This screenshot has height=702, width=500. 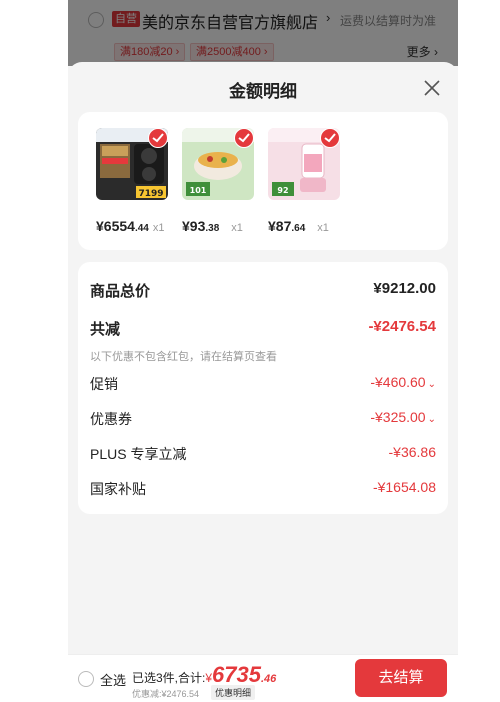 I want to click on discount-detail-link: 优惠明细, so click(x=233, y=692).